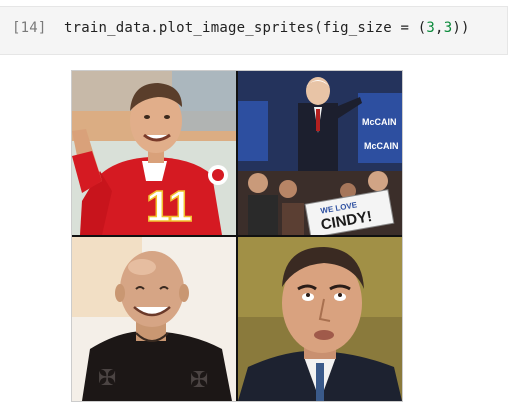 The width and height of the screenshot is (512, 411). I want to click on man-in-suit-image, so click(320, 319).